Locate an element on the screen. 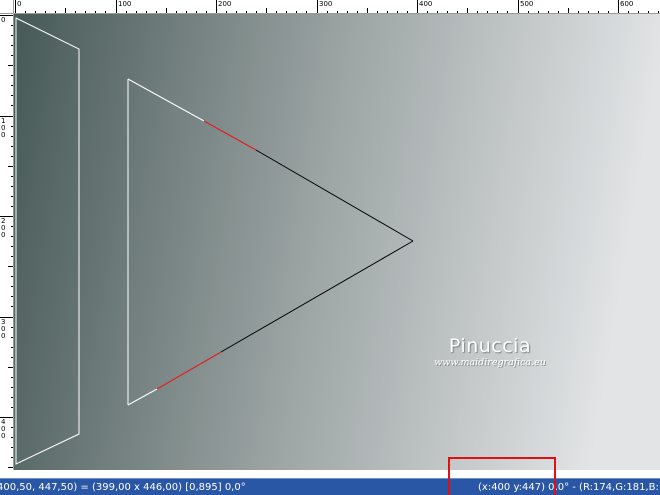 The height and width of the screenshot is (495, 660). ruler-corner is located at coordinates (7, 7).